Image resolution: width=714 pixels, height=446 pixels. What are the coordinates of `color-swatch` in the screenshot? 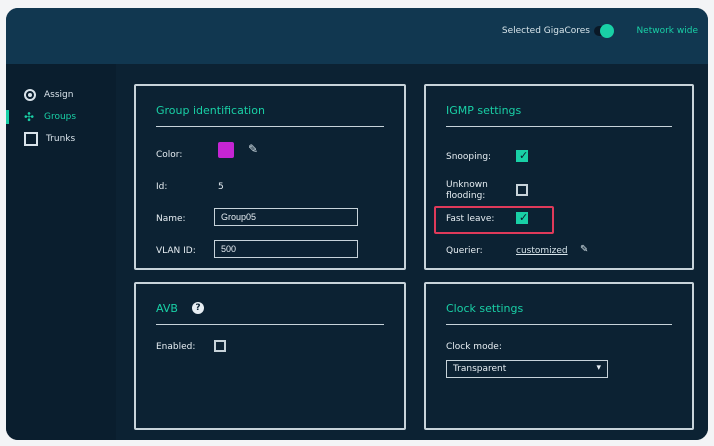 It's located at (226, 150).